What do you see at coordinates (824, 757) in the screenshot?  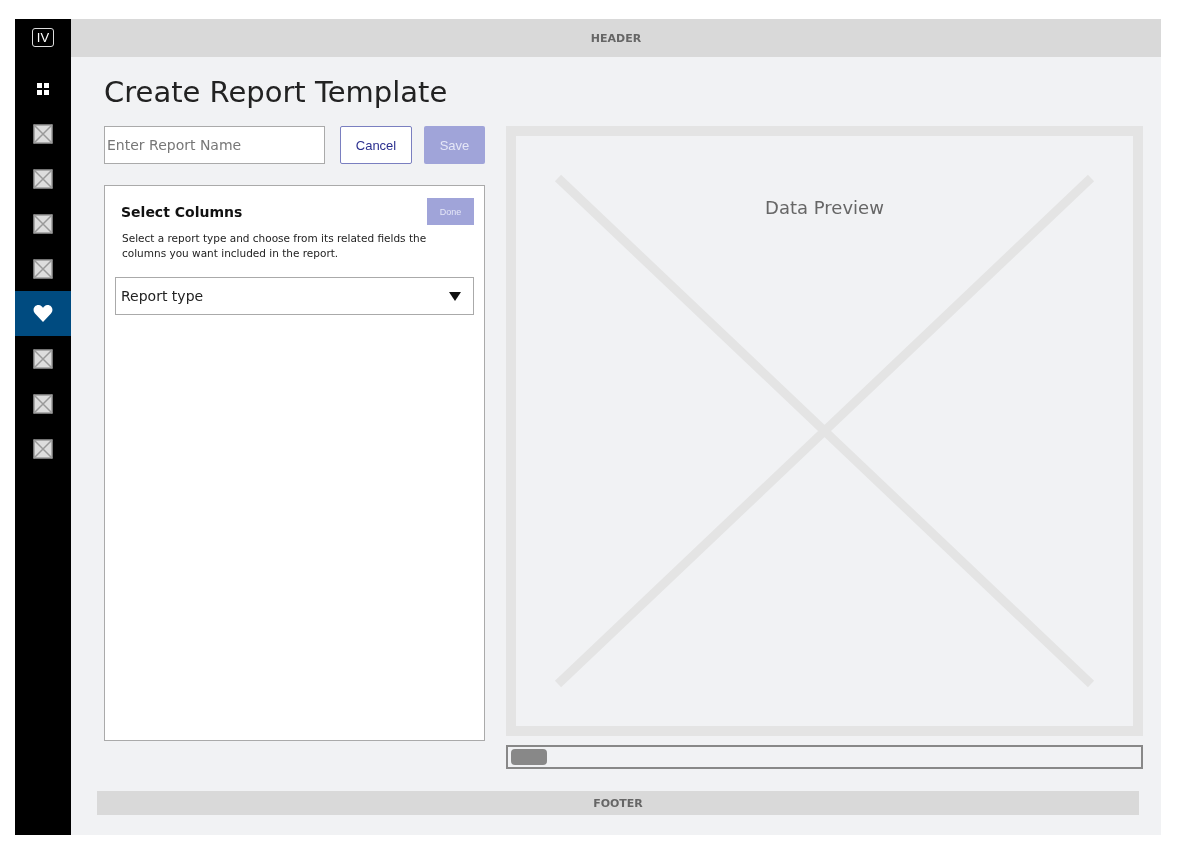 I see `scrollbar` at bounding box center [824, 757].